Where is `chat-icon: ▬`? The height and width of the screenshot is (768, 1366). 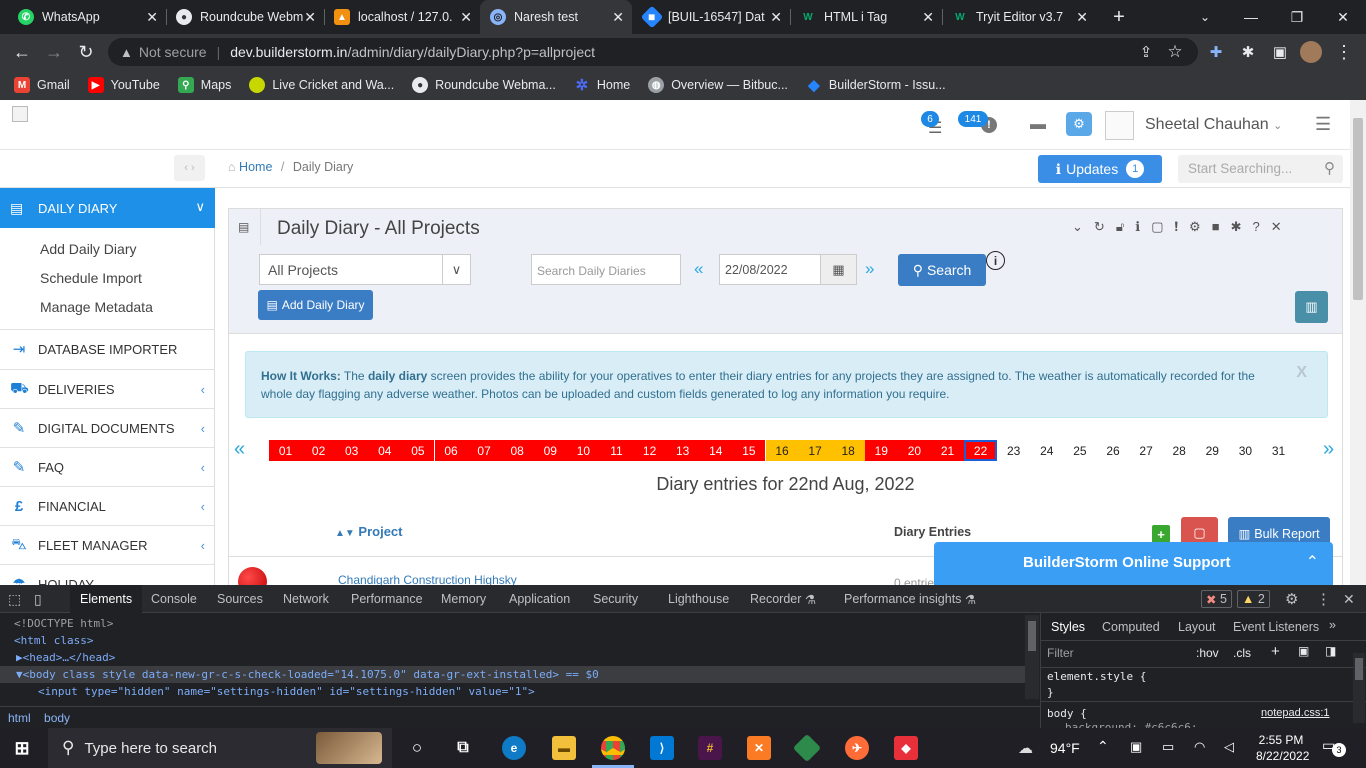 chat-icon: ▬ is located at coordinates (1038, 125).